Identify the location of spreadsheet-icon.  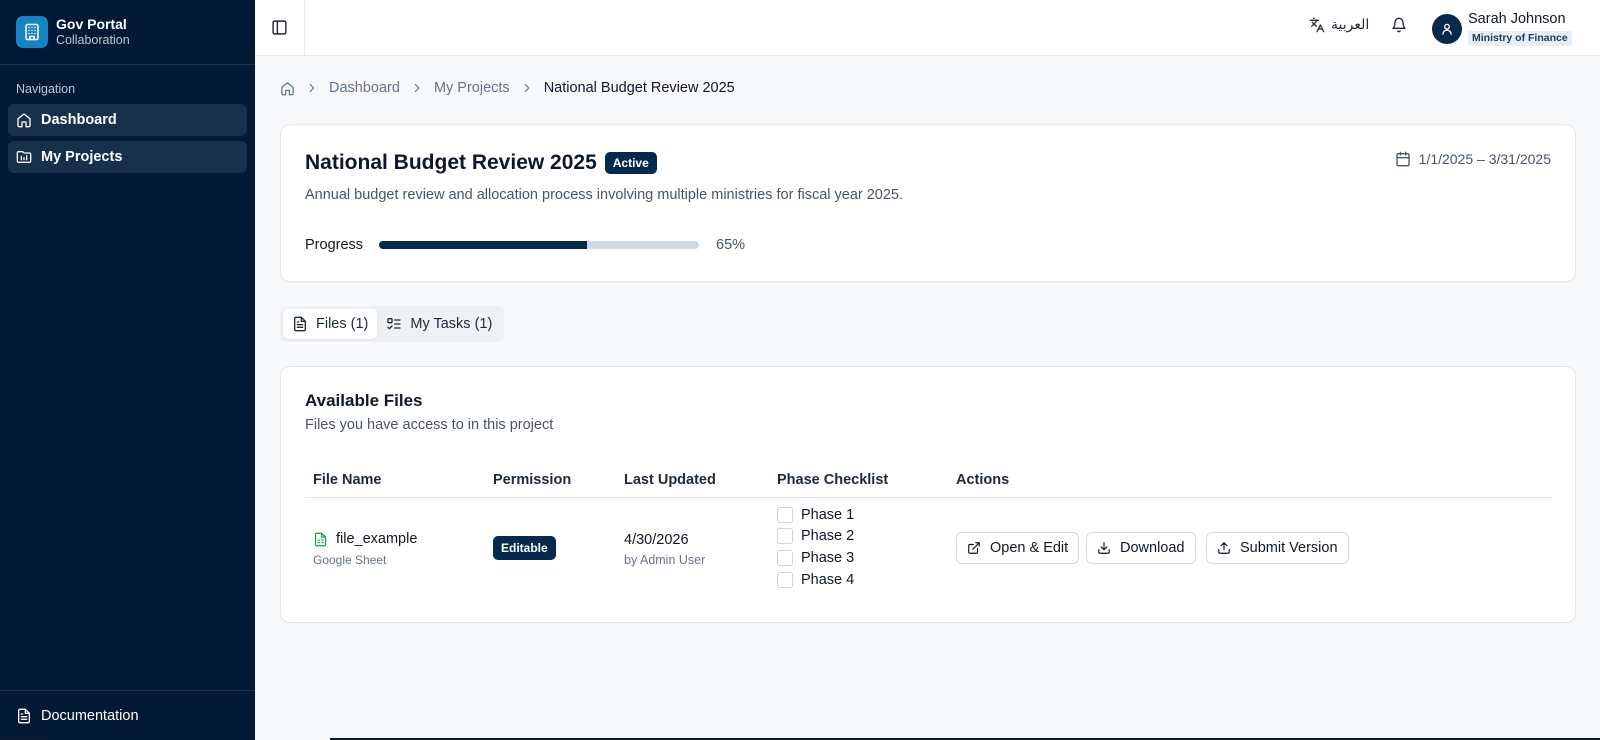
(324, 539).